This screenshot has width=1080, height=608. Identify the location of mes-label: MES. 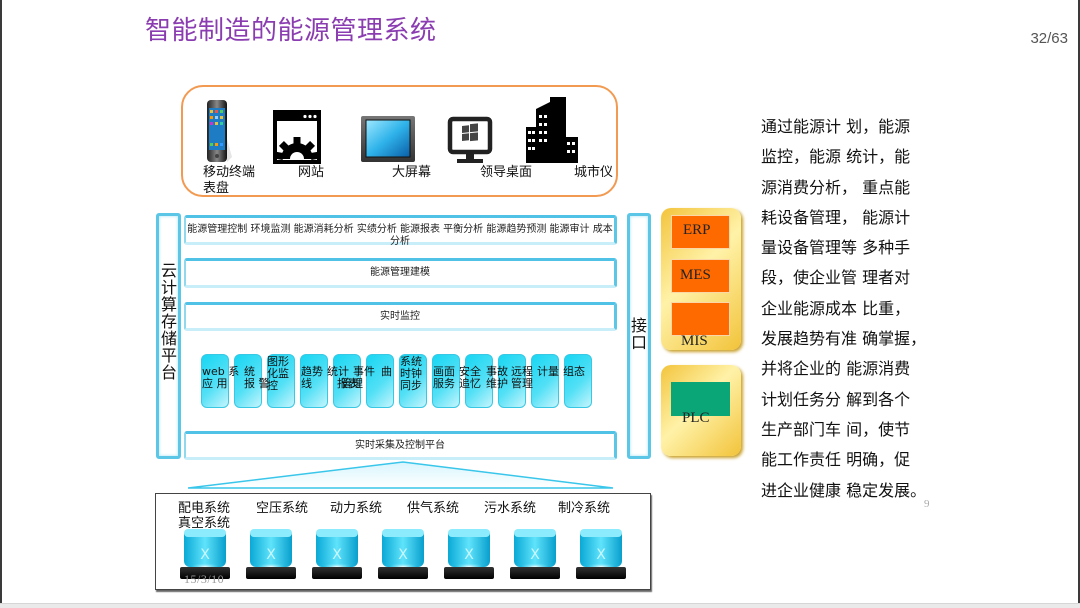
(695, 275).